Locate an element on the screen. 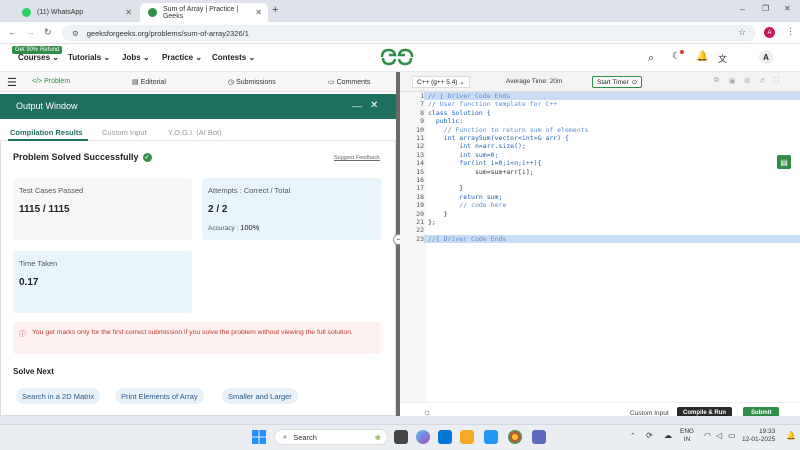  translate-icon: 文 is located at coordinates (722, 58).